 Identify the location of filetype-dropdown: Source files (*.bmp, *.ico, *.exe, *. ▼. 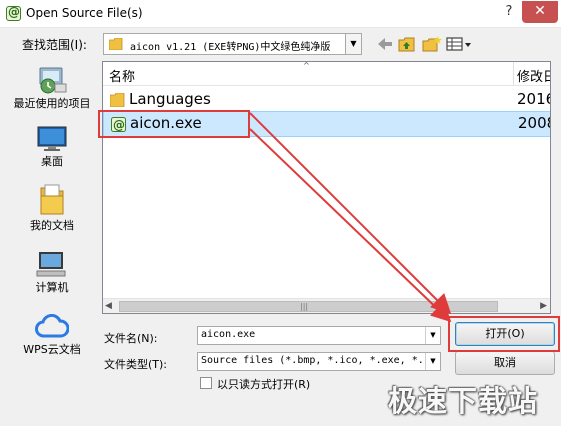
(319, 361).